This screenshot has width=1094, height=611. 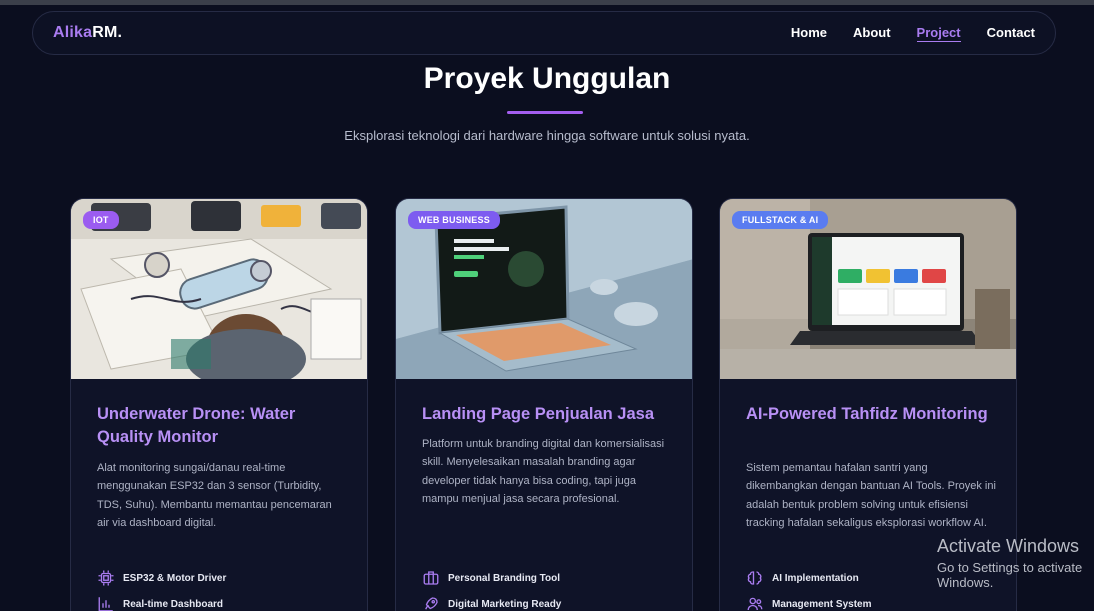 I want to click on project-image-drone: IOT, so click(x=219, y=289).